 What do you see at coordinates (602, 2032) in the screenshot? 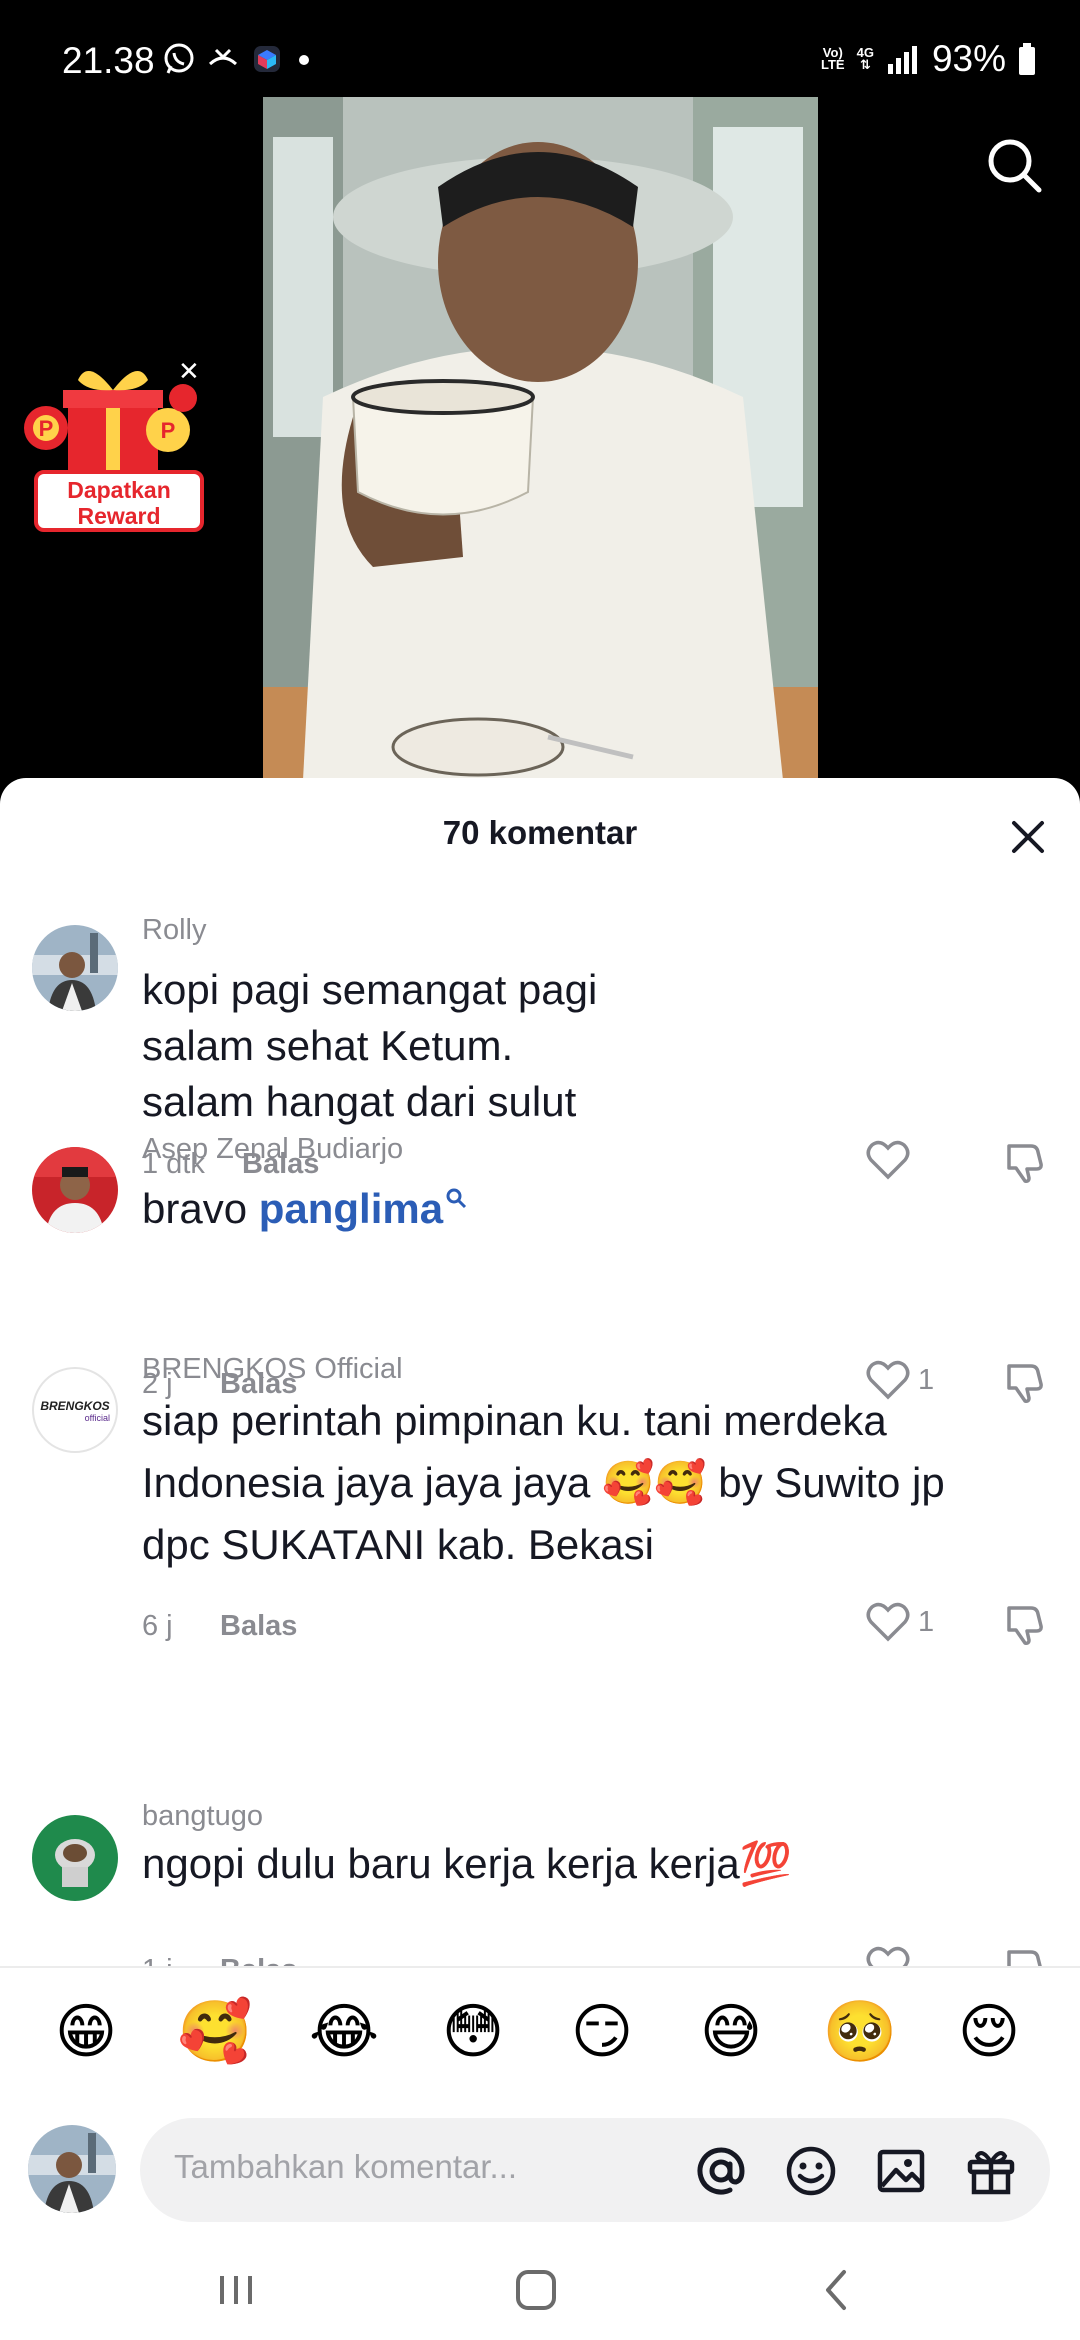
I see `emoji-button: 😏` at bounding box center [602, 2032].